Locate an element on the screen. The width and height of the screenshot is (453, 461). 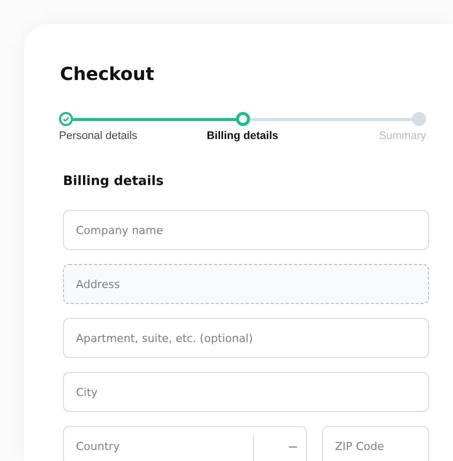
input-field: Apartment, suite, etc. (optional) is located at coordinates (246, 338).